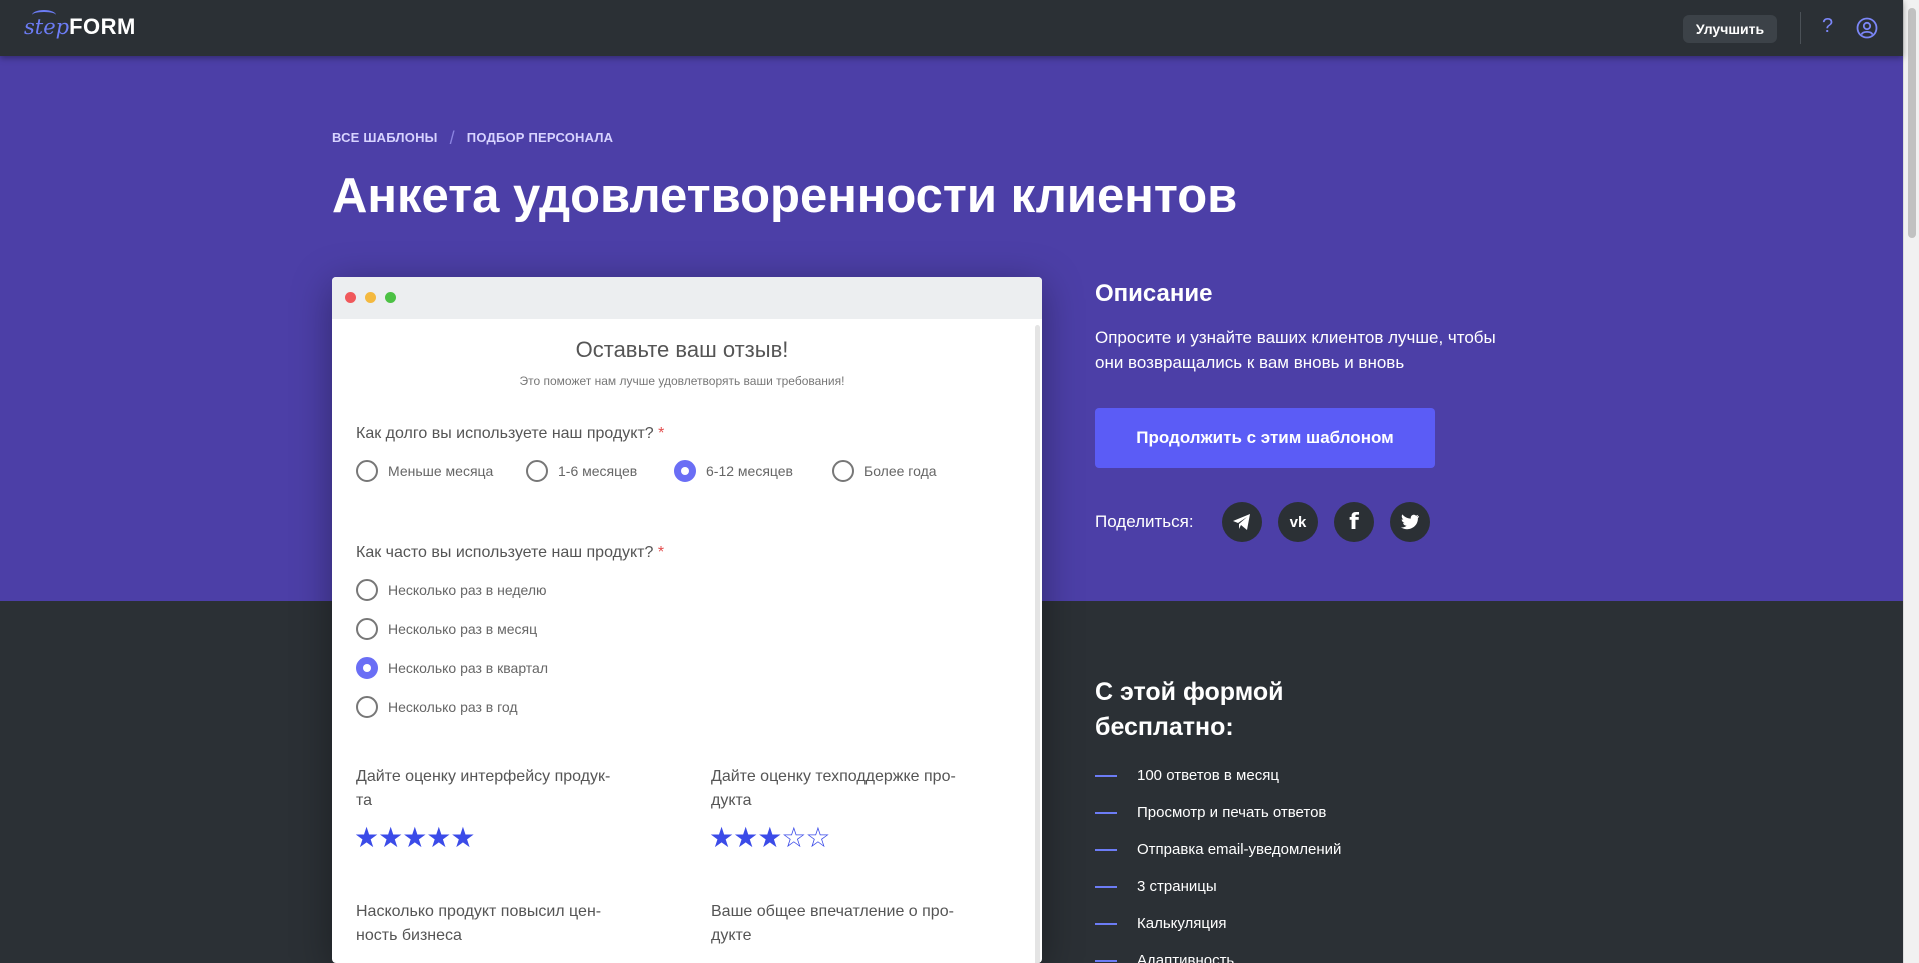  I want to click on free-plan-title-line: С этой формой, so click(1189, 692).